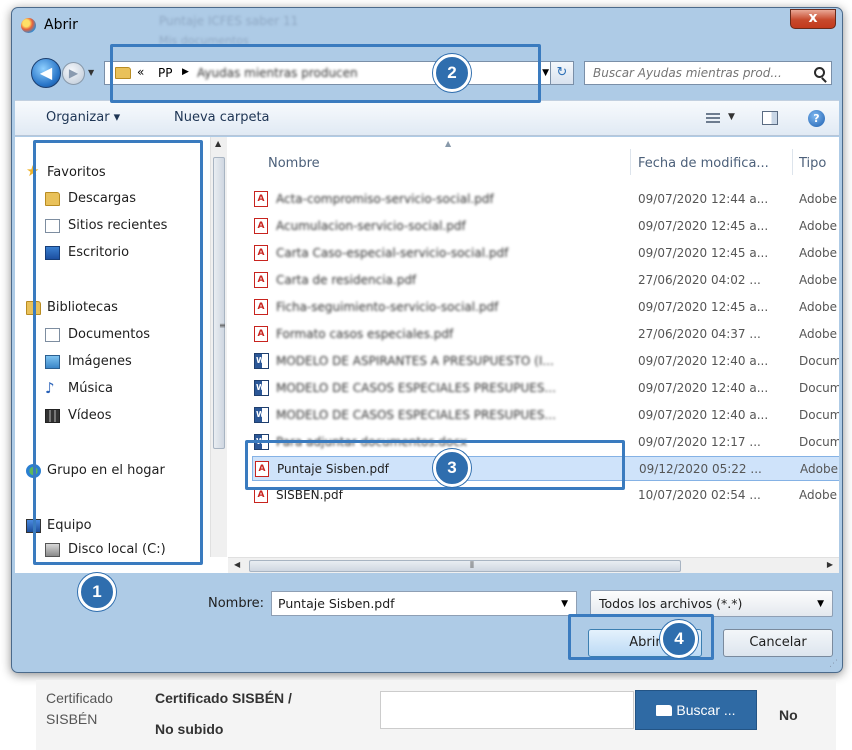 The height and width of the screenshot is (750, 852). Describe the element at coordinates (392, 253) in the screenshot. I see `file-name: Carta Caso-especial-servicio-social.pdf` at that location.